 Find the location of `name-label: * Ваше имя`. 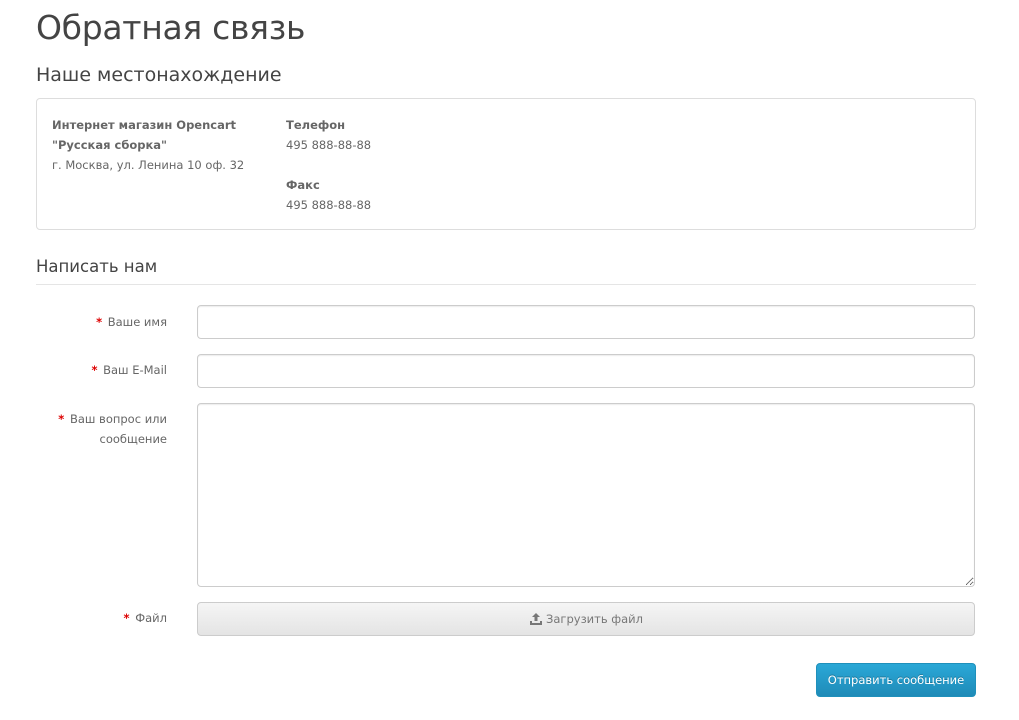

name-label: * Ваше имя is located at coordinates (131, 322).